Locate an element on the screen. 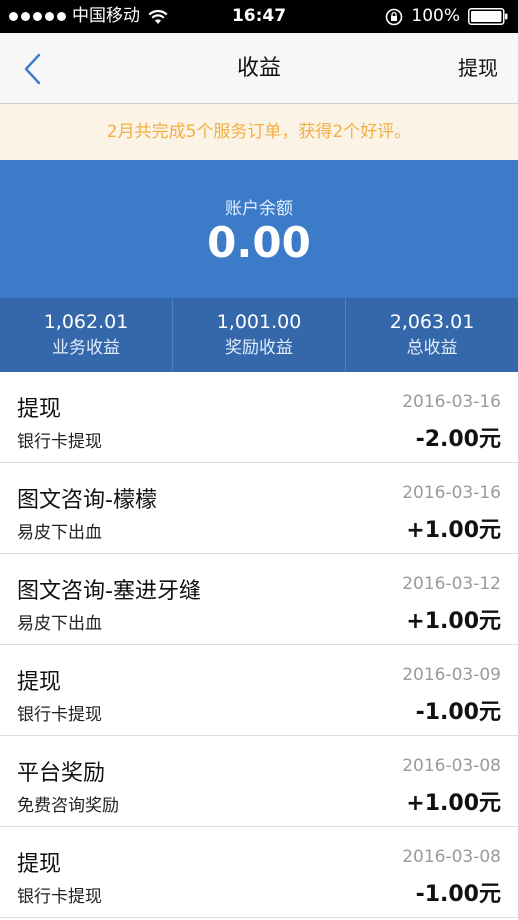 The width and height of the screenshot is (518, 920). stat-value: 1,001.00 is located at coordinates (259, 322).